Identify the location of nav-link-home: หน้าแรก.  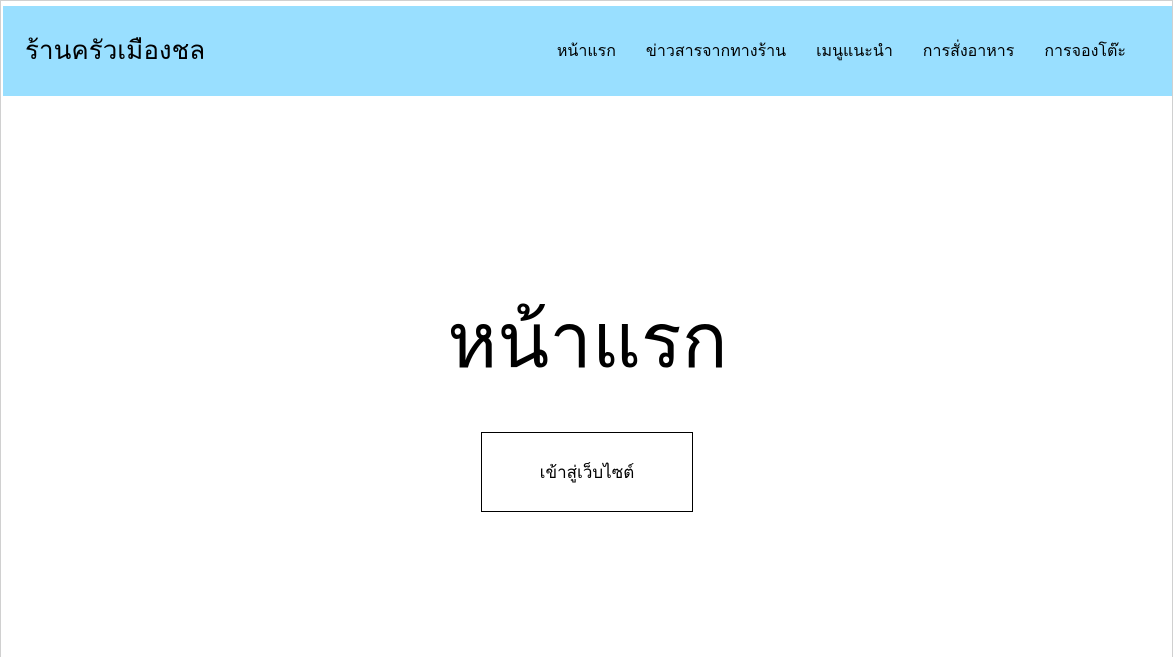
(586, 51).